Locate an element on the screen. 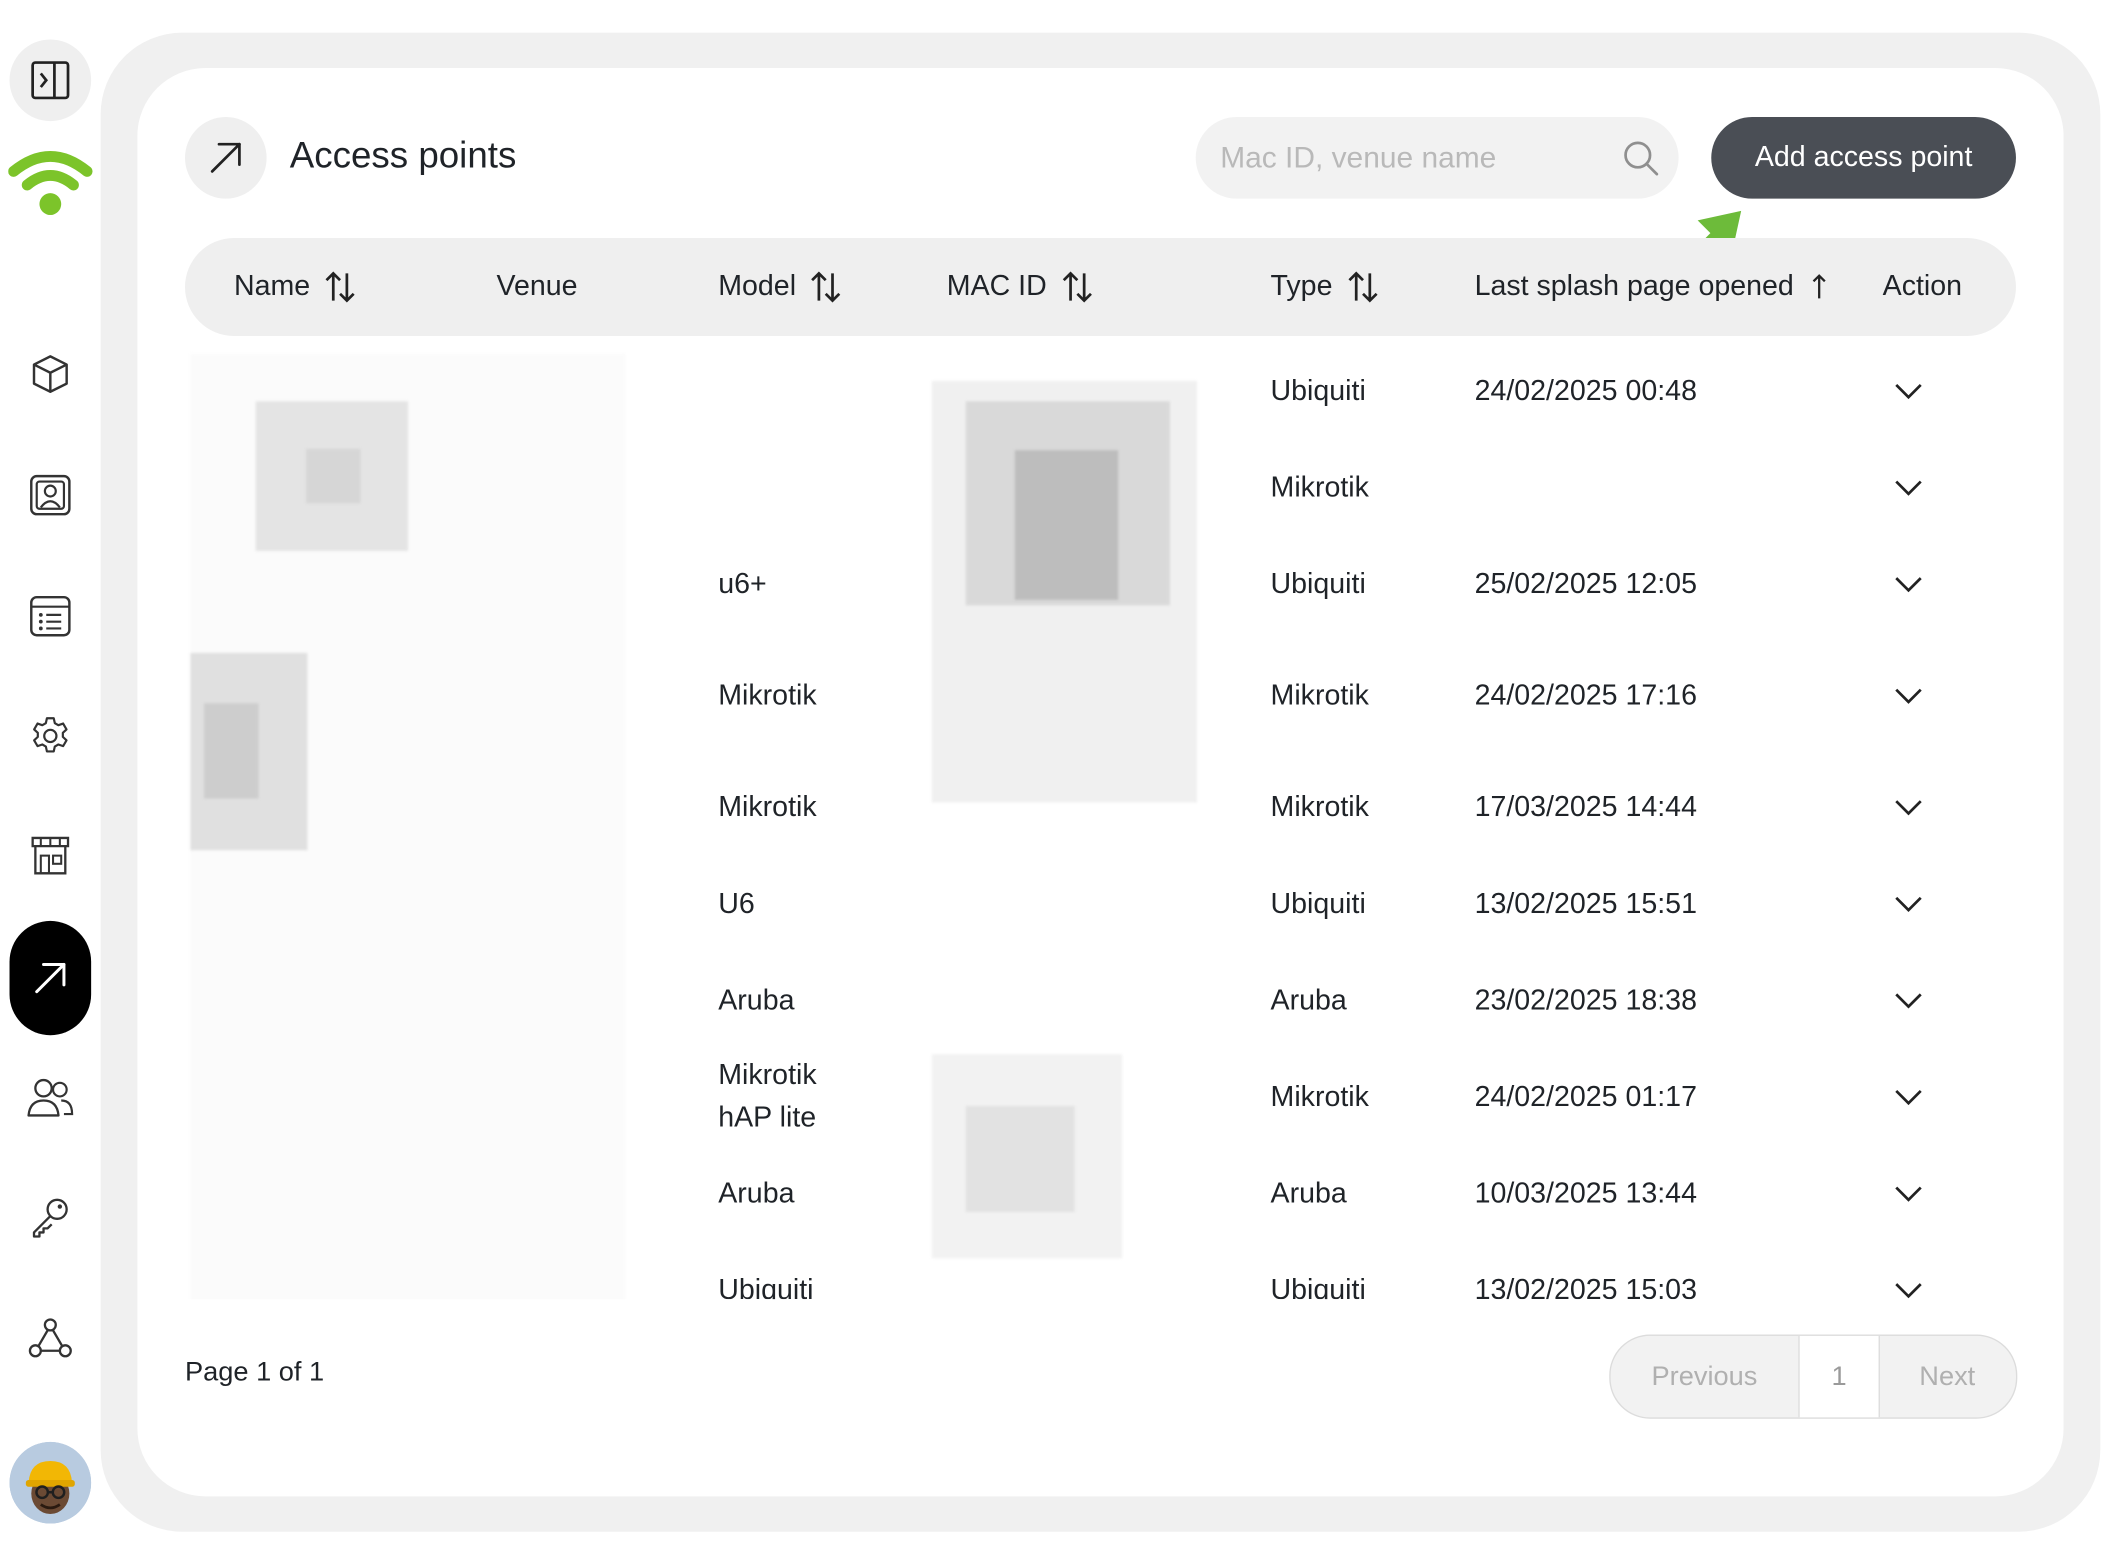  row-last-splash: 24/02/2025 17:16 is located at coordinates (1585, 696).